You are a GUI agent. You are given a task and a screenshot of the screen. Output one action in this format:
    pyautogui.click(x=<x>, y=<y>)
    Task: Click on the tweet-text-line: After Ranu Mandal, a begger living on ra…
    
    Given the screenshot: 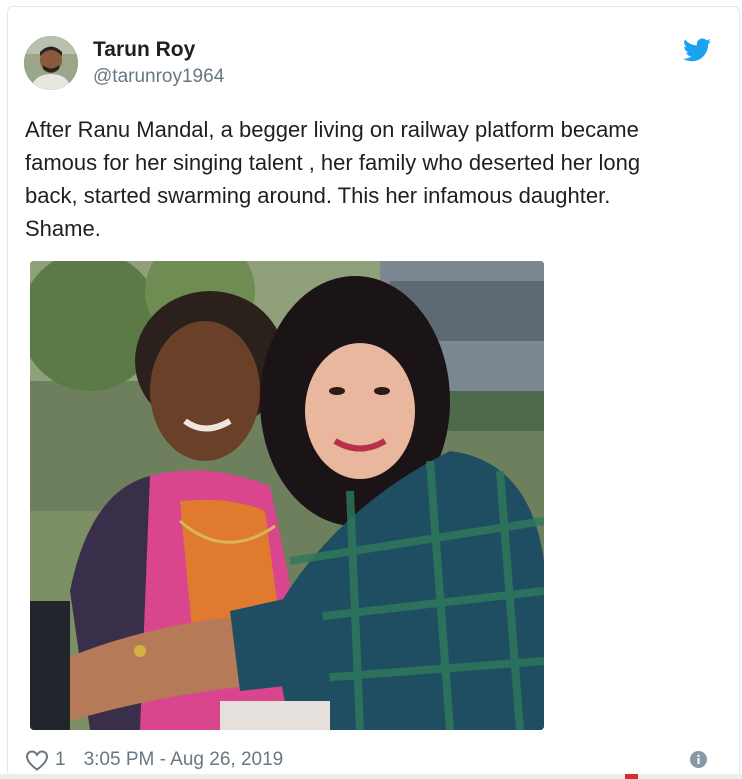 What is the action you would take?
    pyautogui.click(x=332, y=129)
    